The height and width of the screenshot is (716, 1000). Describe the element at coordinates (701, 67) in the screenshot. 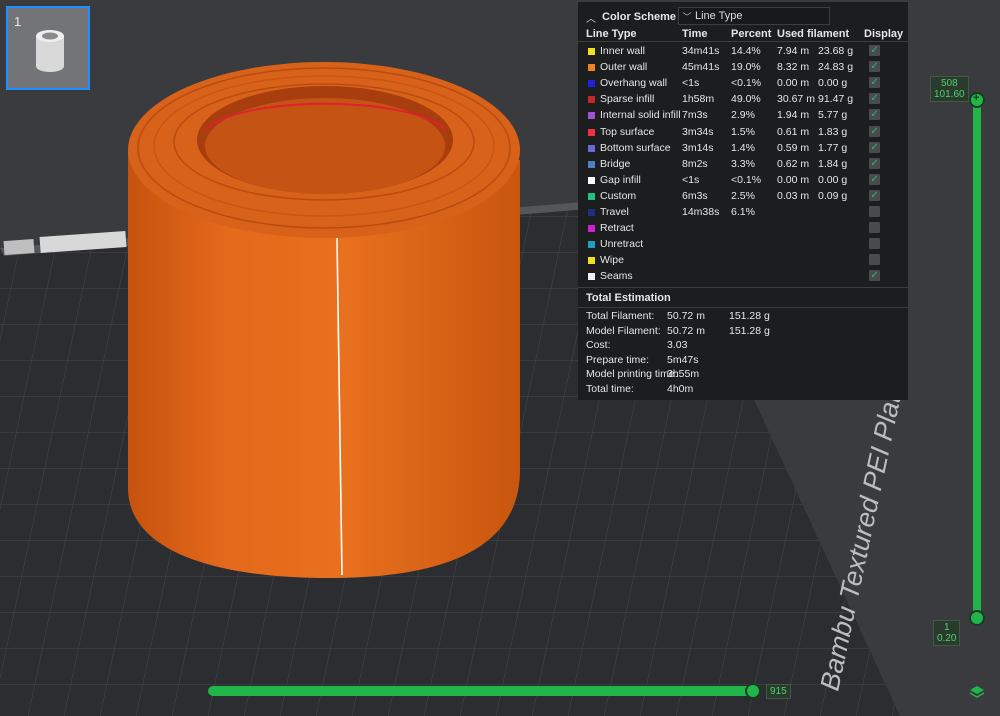

I see `line-type-time: 45m41s` at that location.